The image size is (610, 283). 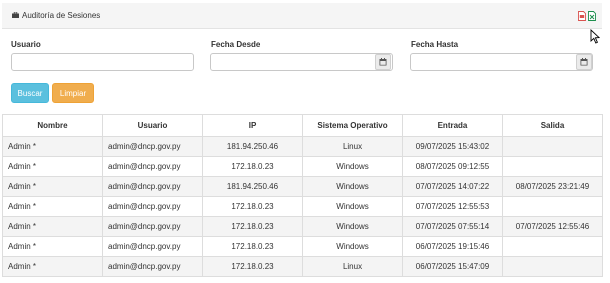 What do you see at coordinates (582, 16) in the screenshot?
I see `pdf-file-icon` at bounding box center [582, 16].